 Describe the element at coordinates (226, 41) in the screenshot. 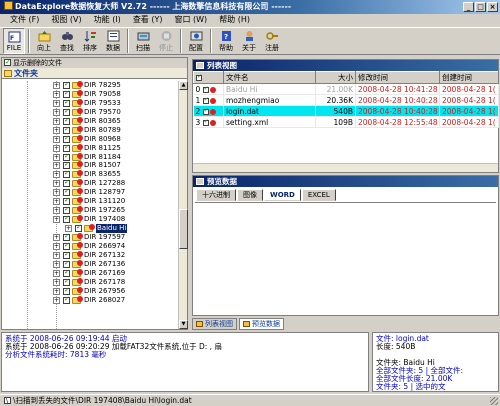

I see `help-button: ? 帮助` at that location.